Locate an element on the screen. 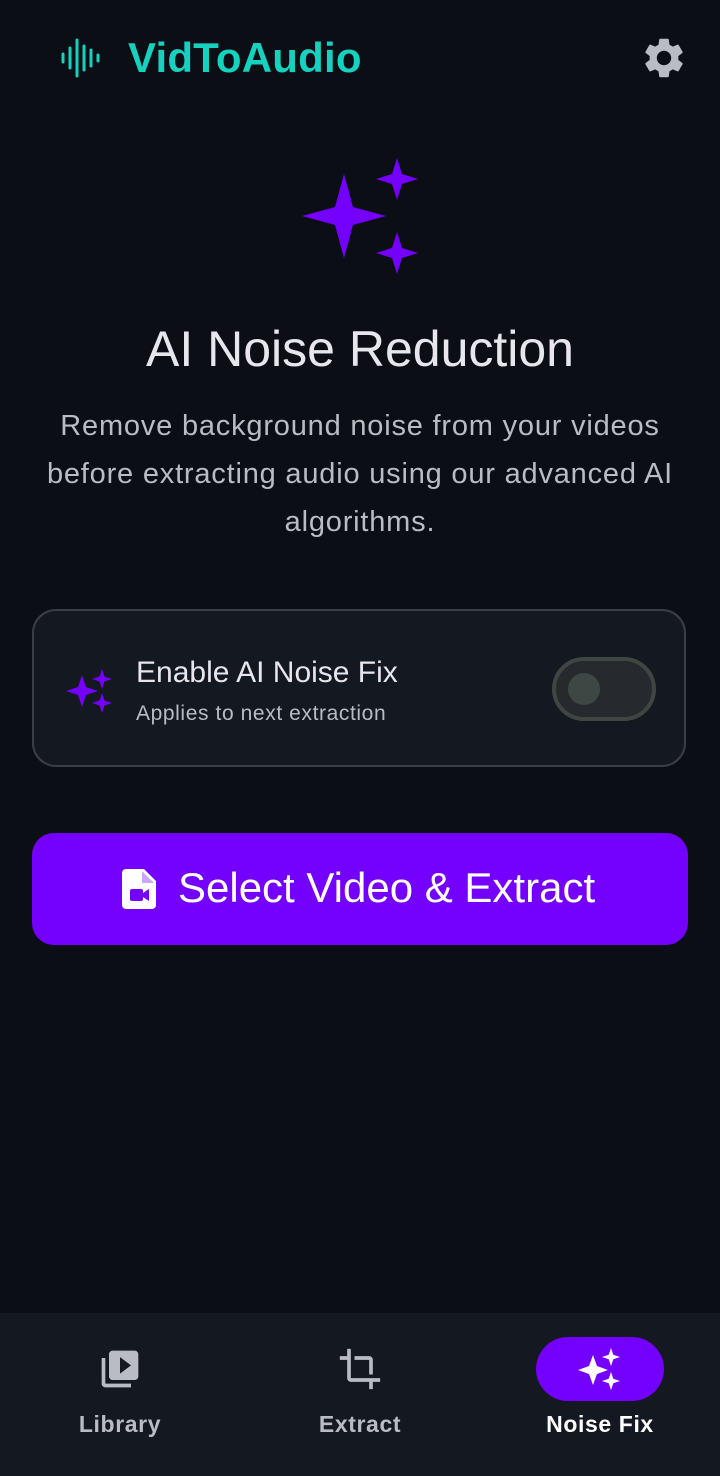  nav-label-library: Library is located at coordinates (120, 1424).